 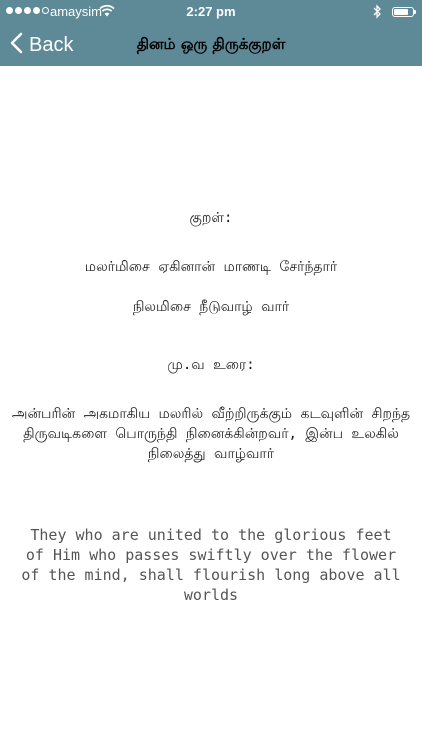 I want to click on kural-heading: குறள்:, so click(x=211, y=218).